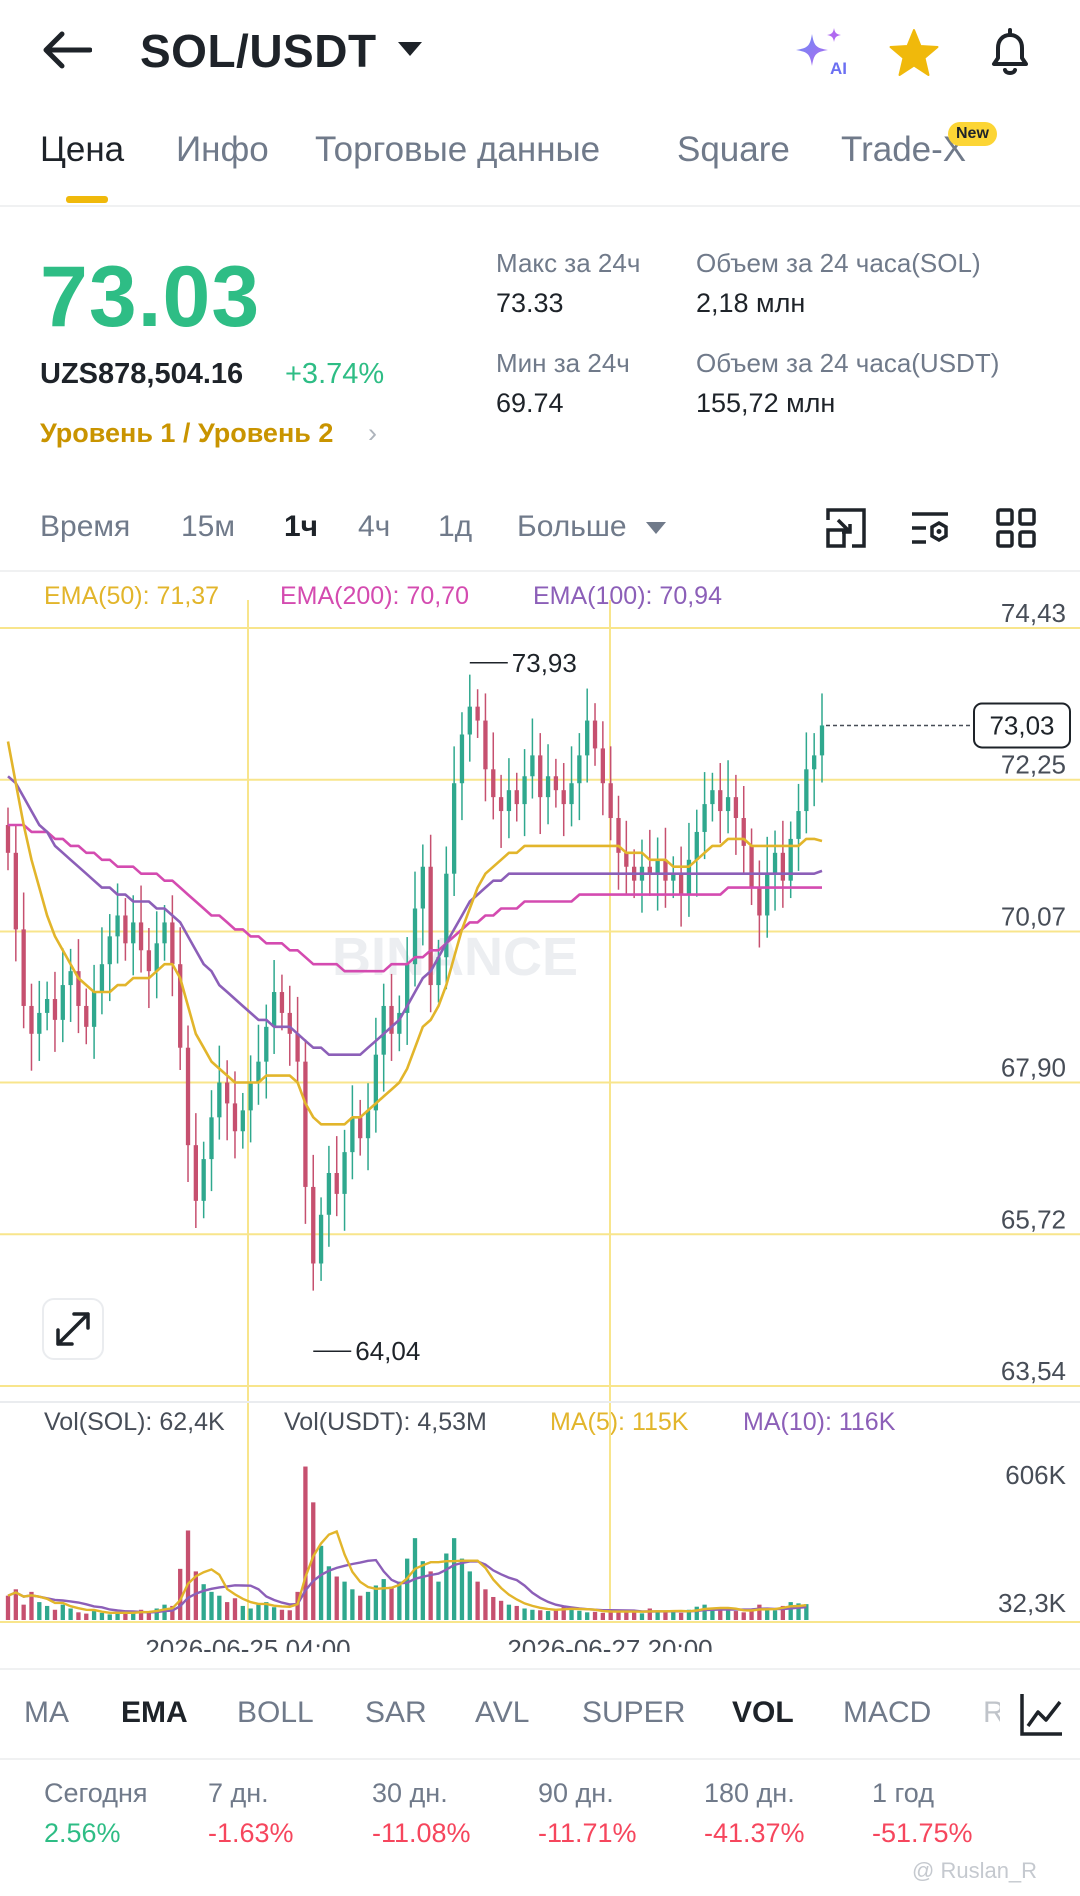 The height and width of the screenshot is (1896, 1080). Describe the element at coordinates (46, 1713) in the screenshot. I see `indicator-ma: MA` at that location.